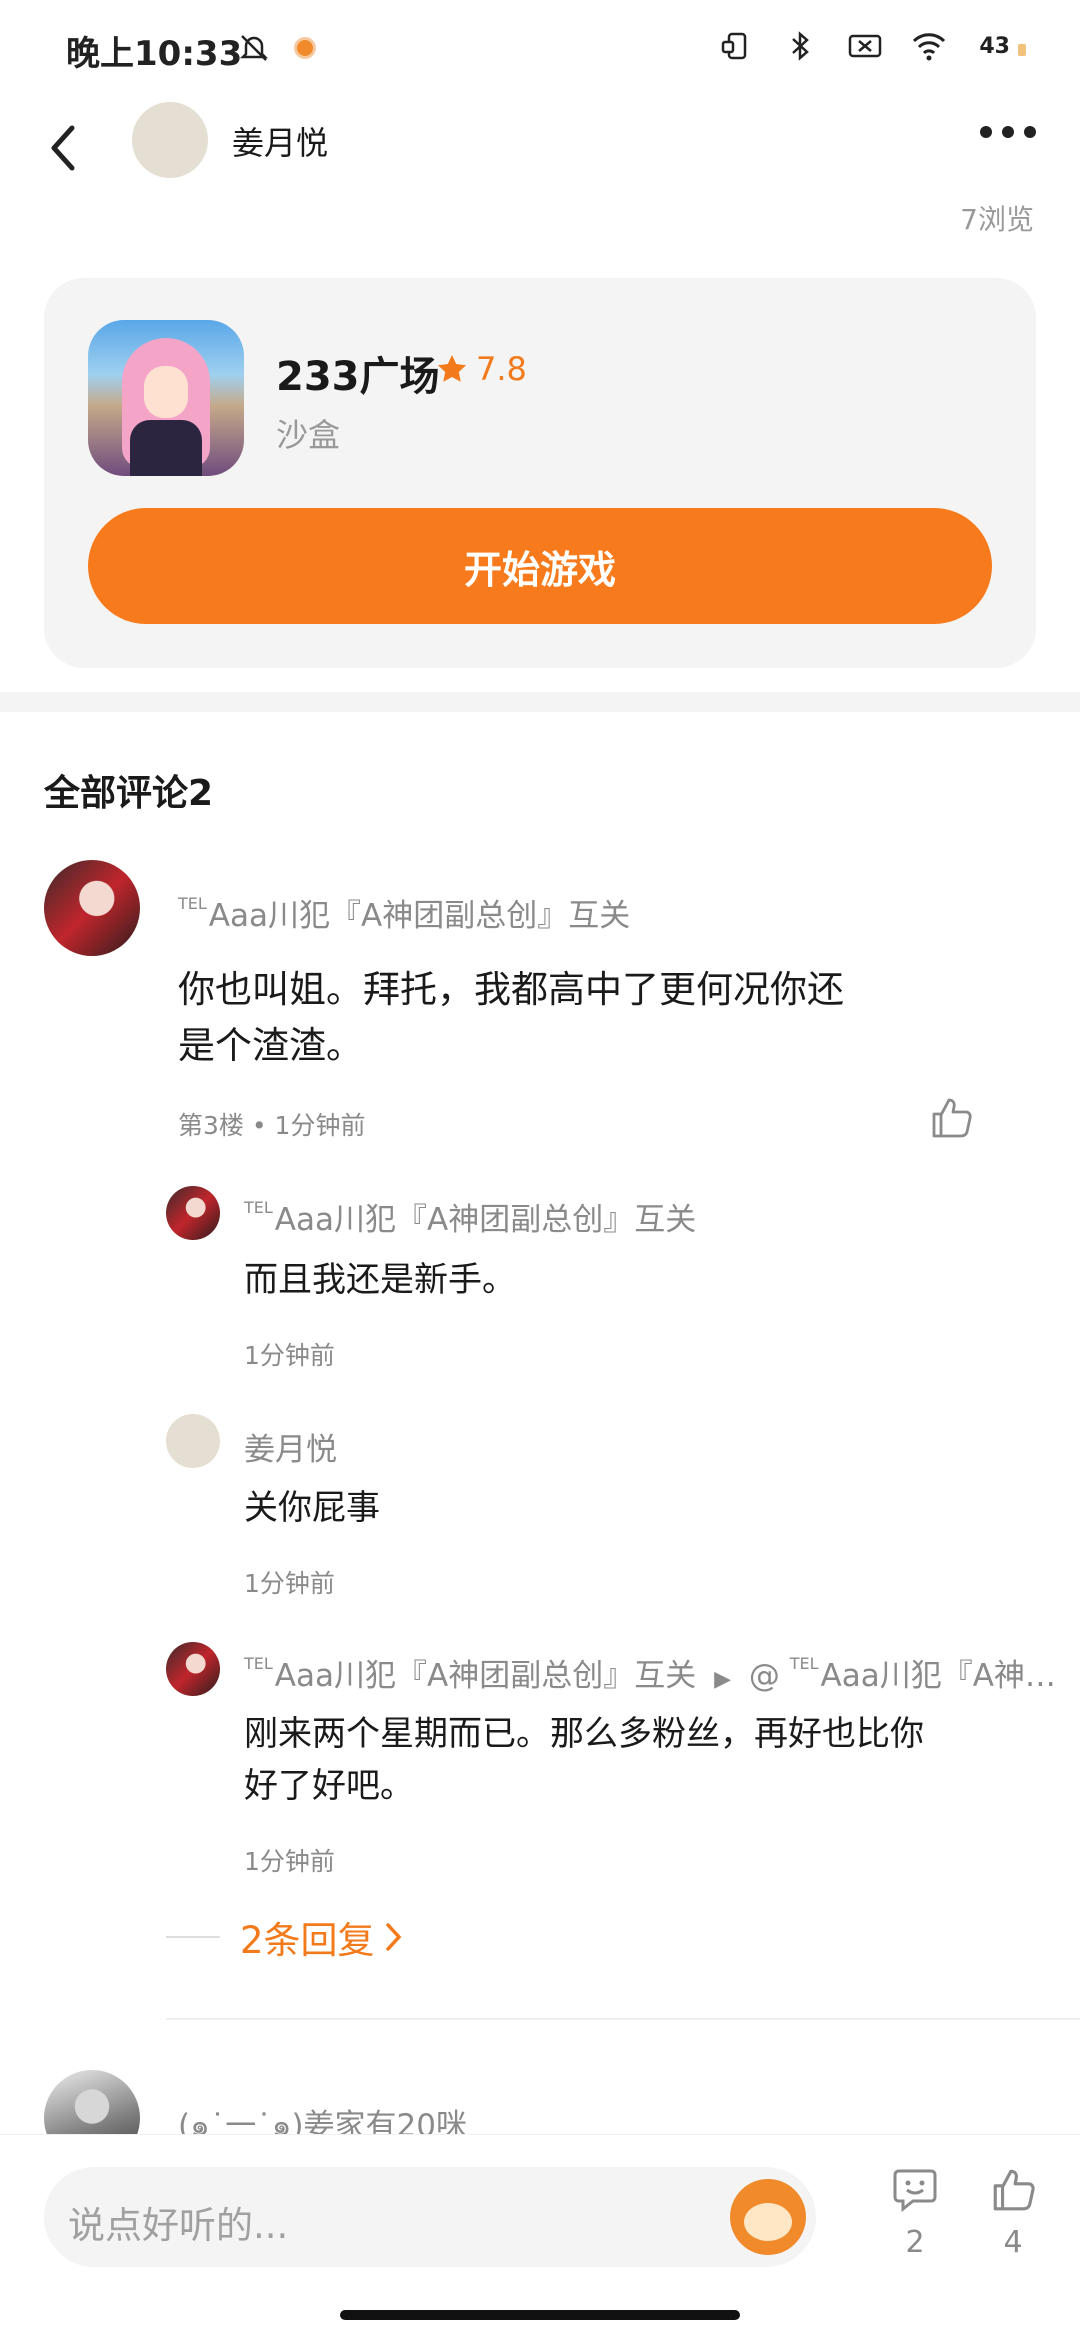 Image resolution: width=1080 pixels, height=2340 pixels. What do you see at coordinates (768, 2217) in the screenshot?
I see `mascot-emoji-icon` at bounding box center [768, 2217].